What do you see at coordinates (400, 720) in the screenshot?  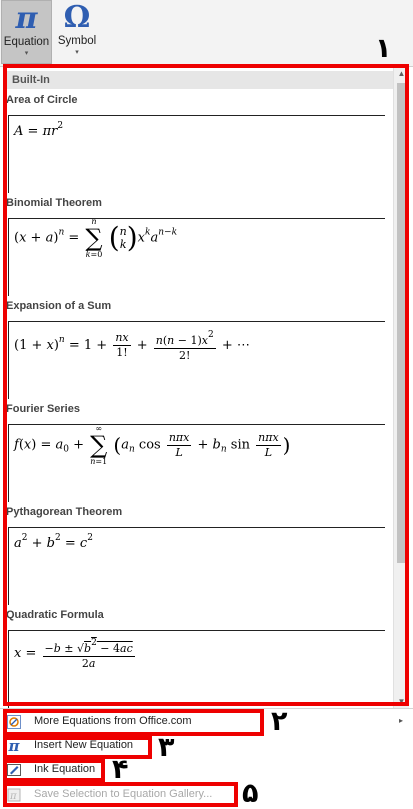 I see `chevron-right-icon: ▸` at bounding box center [400, 720].